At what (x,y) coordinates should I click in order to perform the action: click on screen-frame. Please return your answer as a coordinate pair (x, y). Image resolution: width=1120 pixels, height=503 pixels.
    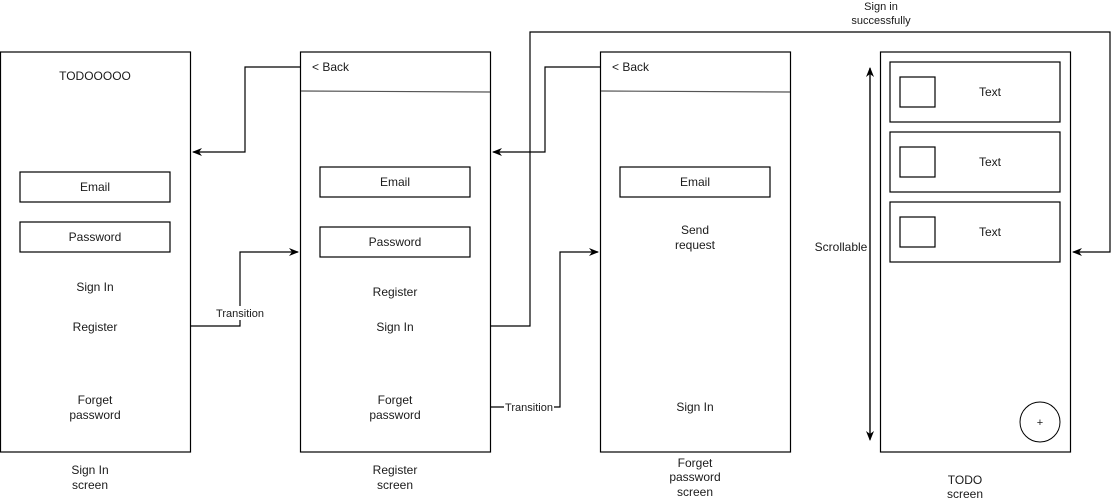
    Looking at the image, I should click on (695, 252).